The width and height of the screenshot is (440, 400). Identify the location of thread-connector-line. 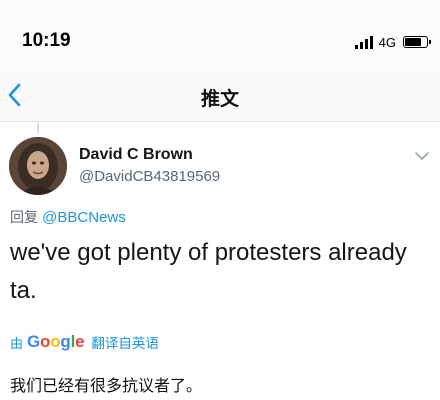
(38, 128).